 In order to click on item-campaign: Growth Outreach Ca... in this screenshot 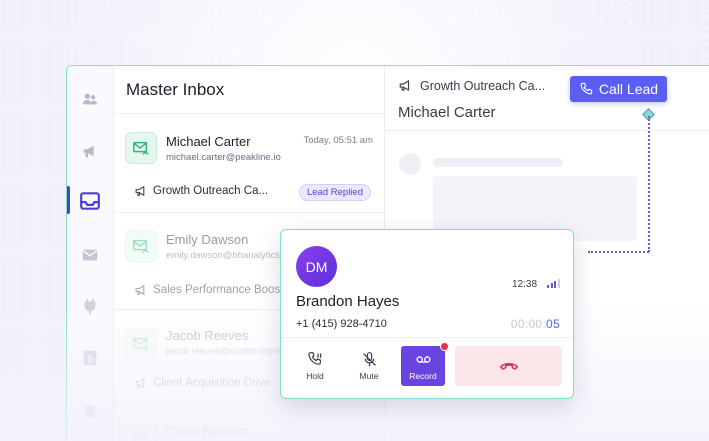, I will do `click(201, 191)`.